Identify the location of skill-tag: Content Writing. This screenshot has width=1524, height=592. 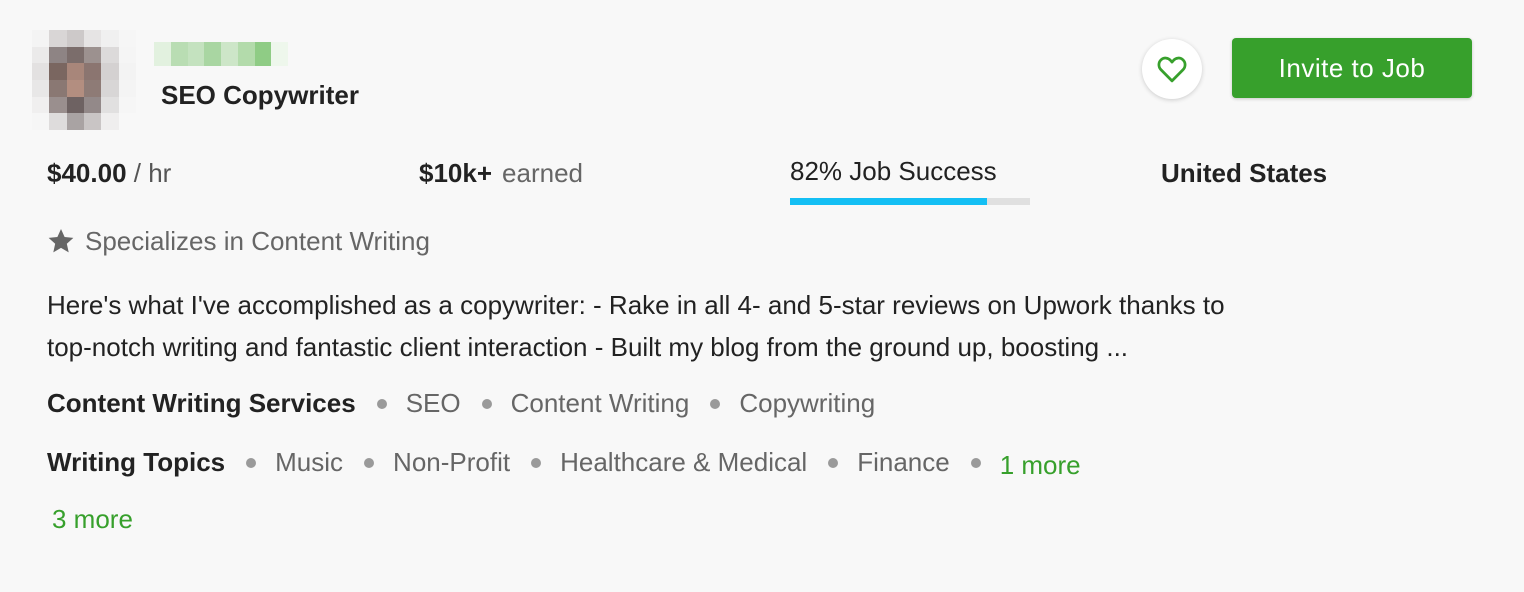
(600, 403).